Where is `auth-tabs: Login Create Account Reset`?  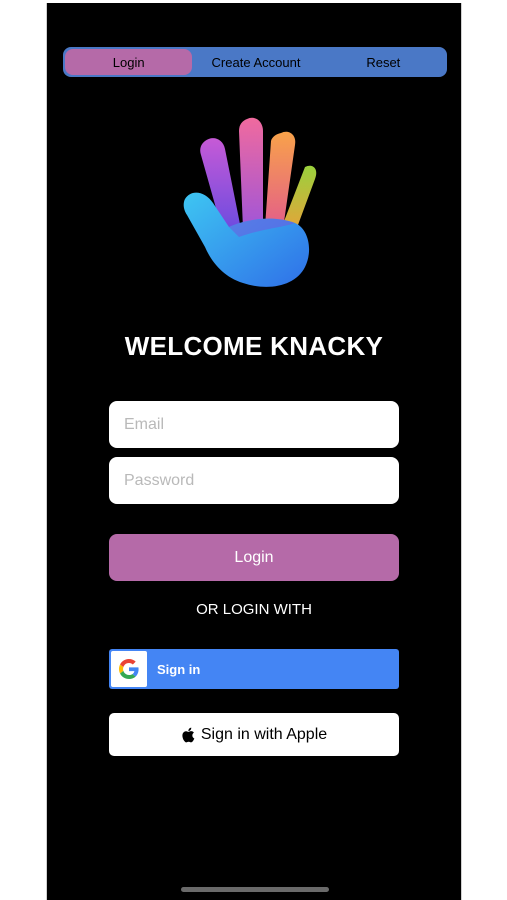 auth-tabs: Login Create Account Reset is located at coordinates (255, 62).